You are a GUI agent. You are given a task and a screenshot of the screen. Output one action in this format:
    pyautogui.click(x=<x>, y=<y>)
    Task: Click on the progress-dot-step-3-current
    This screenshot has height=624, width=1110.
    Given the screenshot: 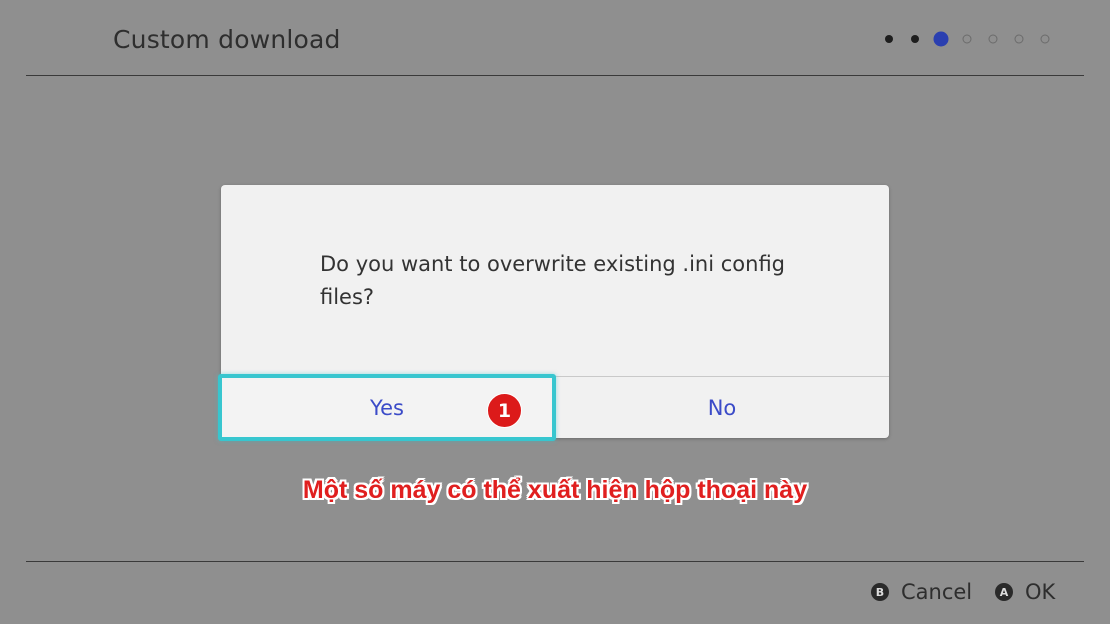 What is the action you would take?
    pyautogui.click(x=941, y=39)
    